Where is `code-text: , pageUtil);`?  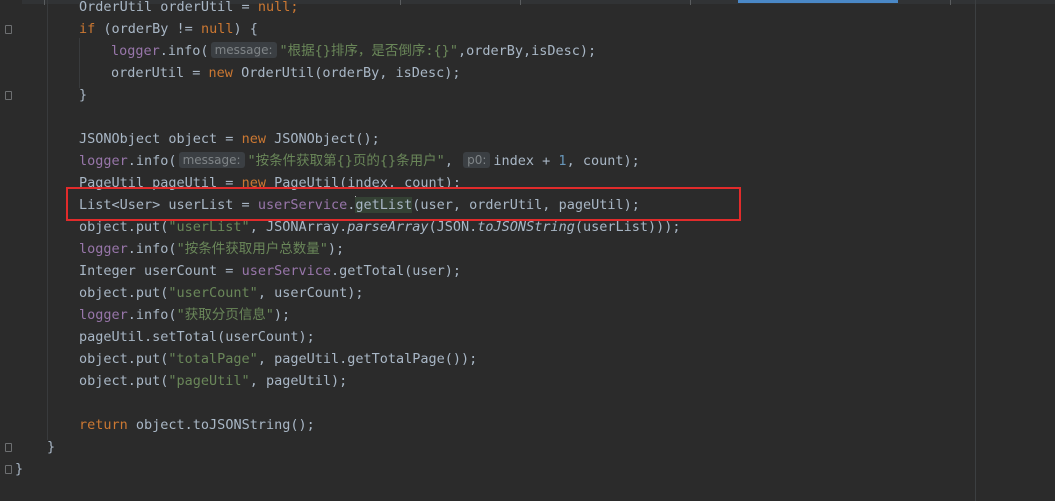
code-text: , pageUtil); is located at coordinates (298, 381).